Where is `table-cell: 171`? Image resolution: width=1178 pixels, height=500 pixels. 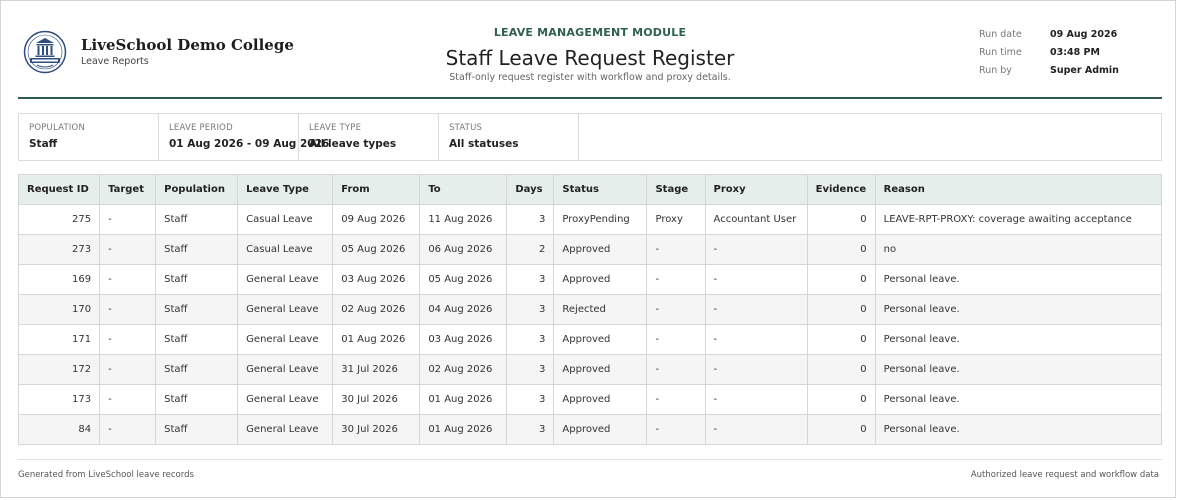
table-cell: 171 is located at coordinates (59, 339).